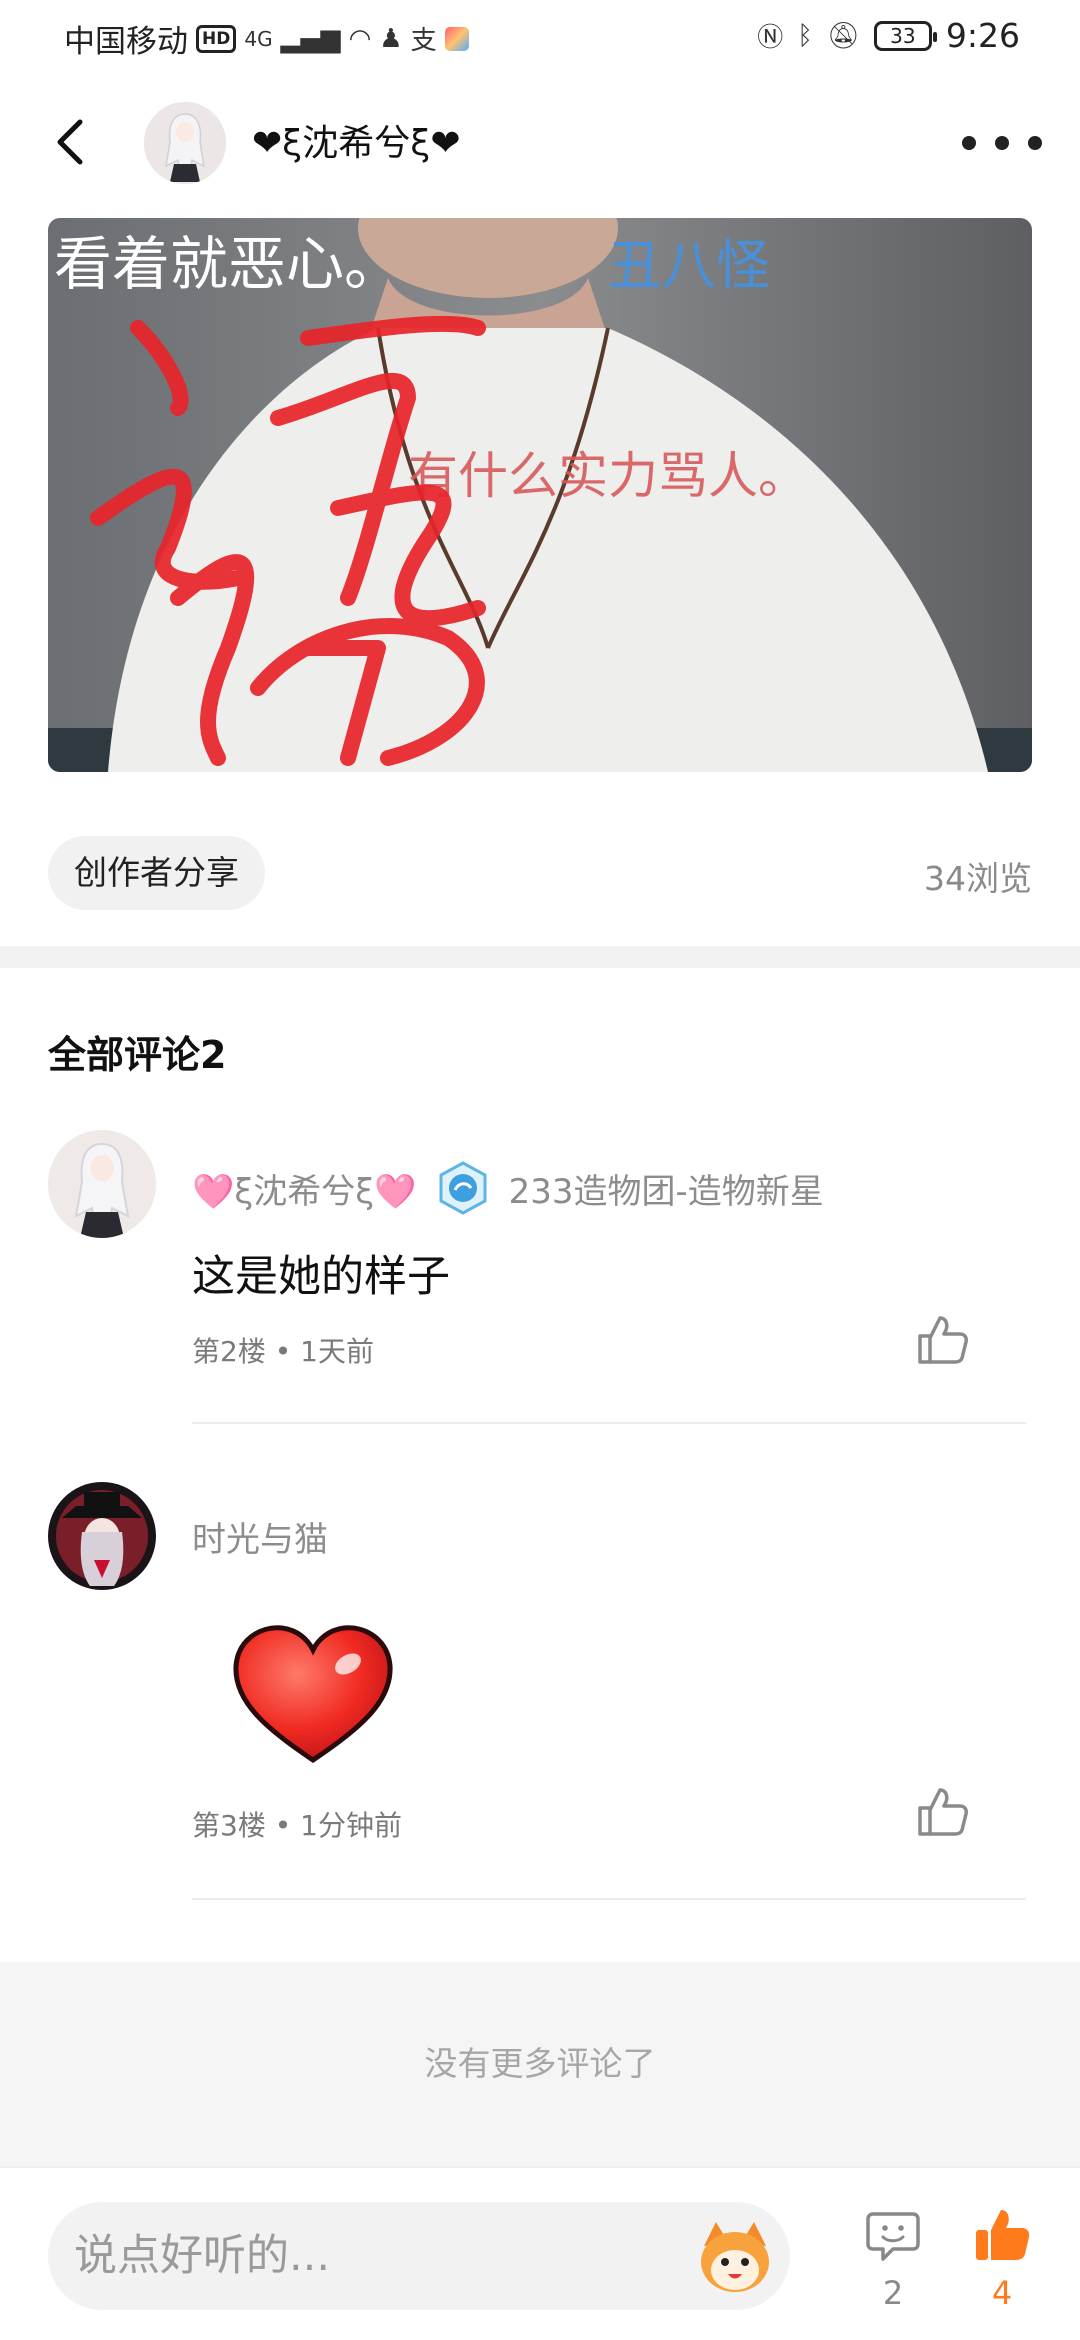 Image resolution: width=1080 pixels, height=2340 pixels. What do you see at coordinates (126, 42) in the screenshot?
I see `carrier-name: 中国移动` at bounding box center [126, 42].